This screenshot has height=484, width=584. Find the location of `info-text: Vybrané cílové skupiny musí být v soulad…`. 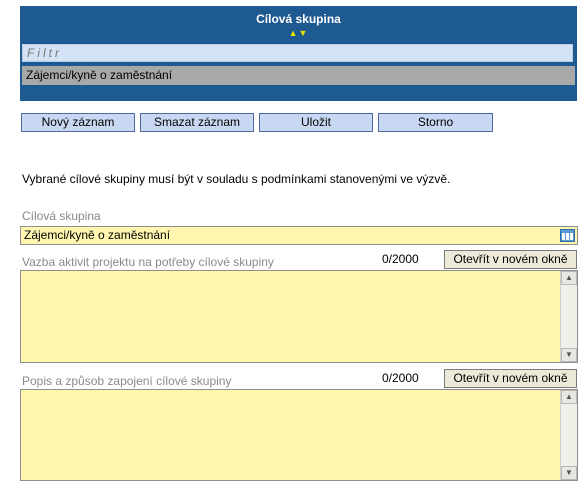

info-text: Vybrané cílové skupiny musí být v soulad… is located at coordinates (236, 179).